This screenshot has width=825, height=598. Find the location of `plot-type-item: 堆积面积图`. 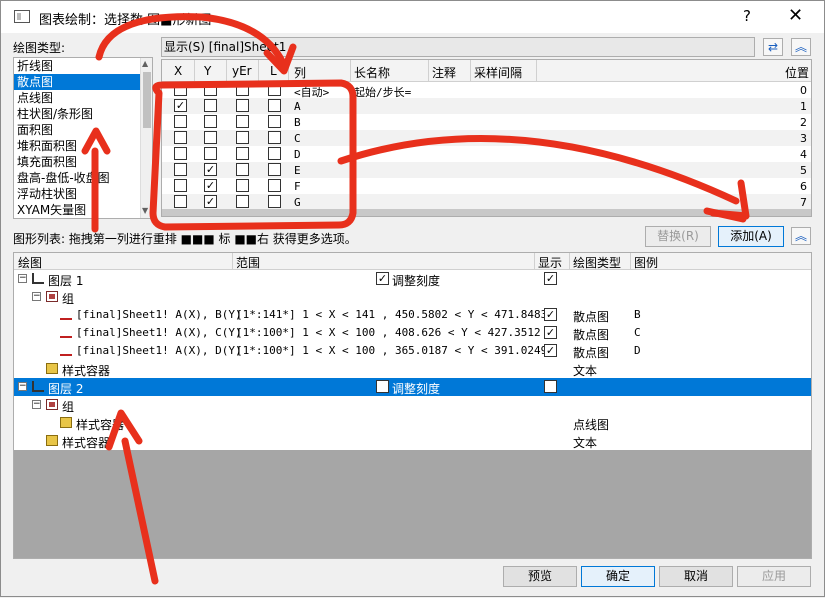

plot-type-item: 堆积面积图 is located at coordinates (83, 146).